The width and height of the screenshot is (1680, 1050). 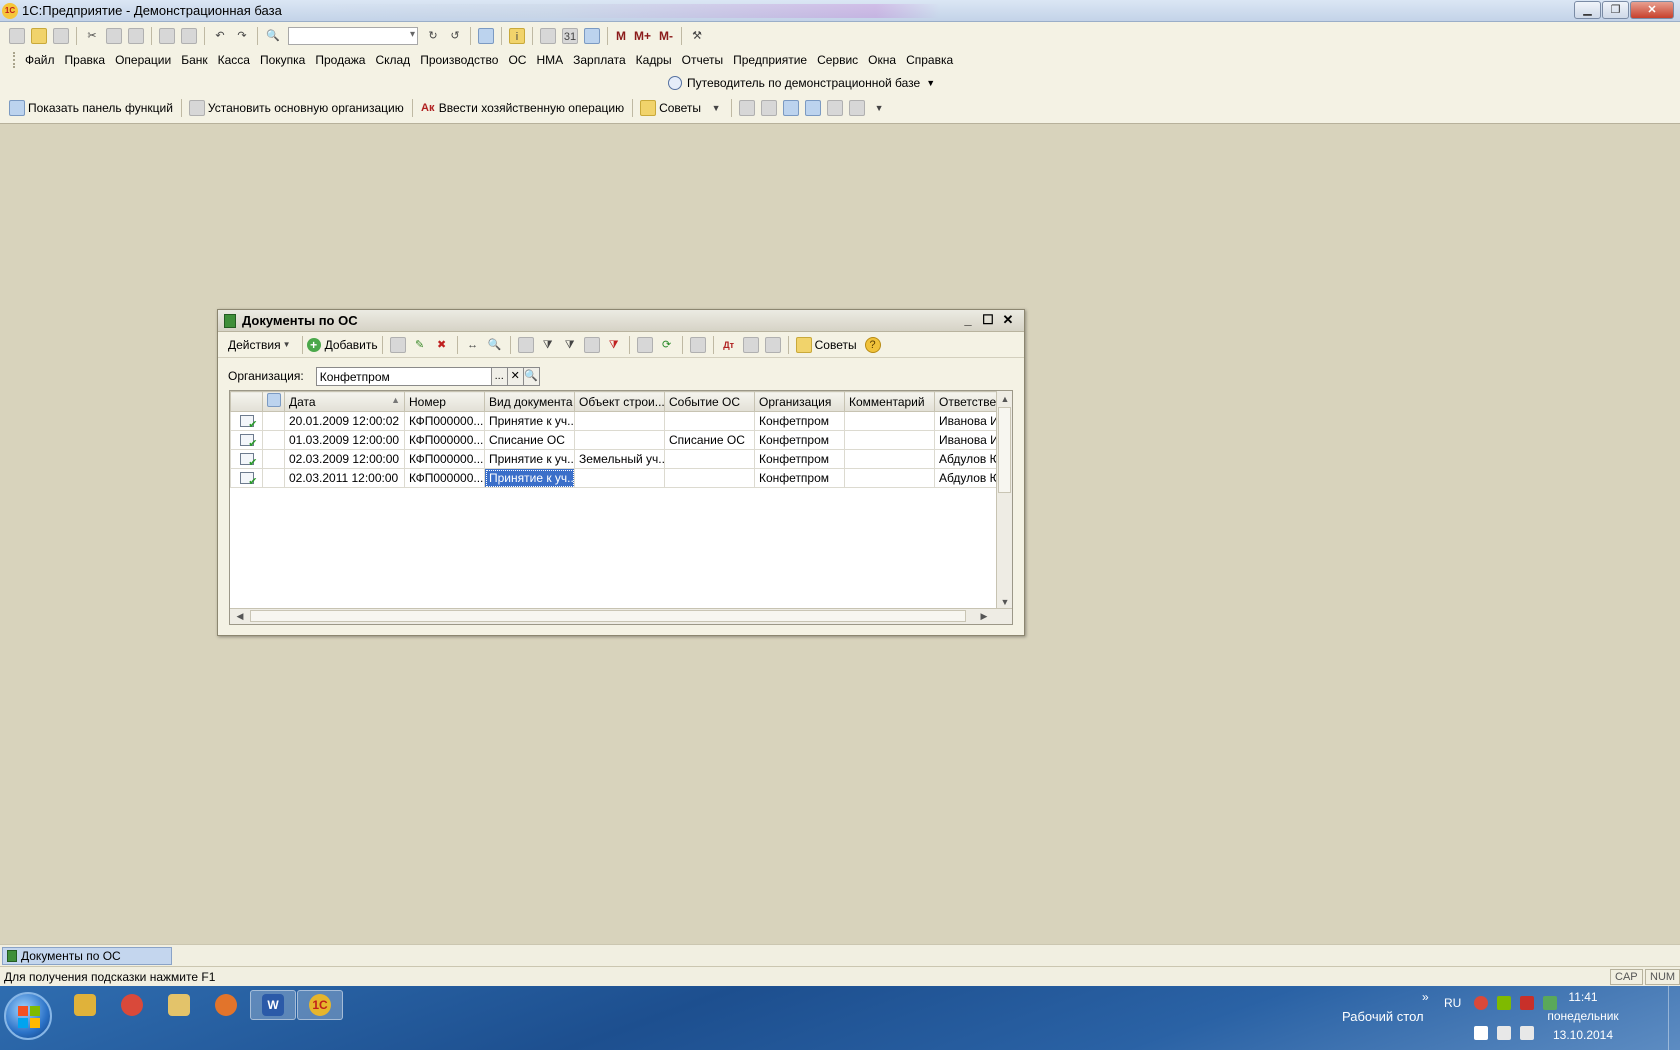 I want to click on cell-date: 20.01.2009 12:00:02, so click(x=344, y=421).